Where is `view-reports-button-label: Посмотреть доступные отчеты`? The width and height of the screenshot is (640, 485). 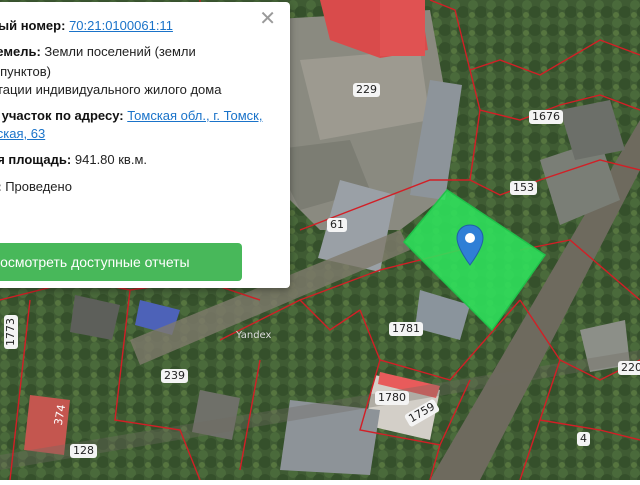
view-reports-button-label: Посмотреть доступные отчеты is located at coordinates (95, 262).